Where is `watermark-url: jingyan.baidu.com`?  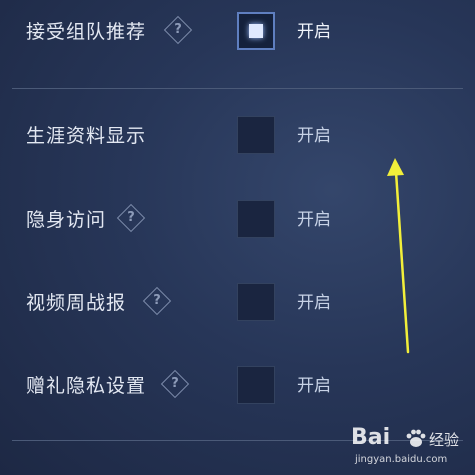 watermark-url: jingyan.baidu.com is located at coordinates (401, 459).